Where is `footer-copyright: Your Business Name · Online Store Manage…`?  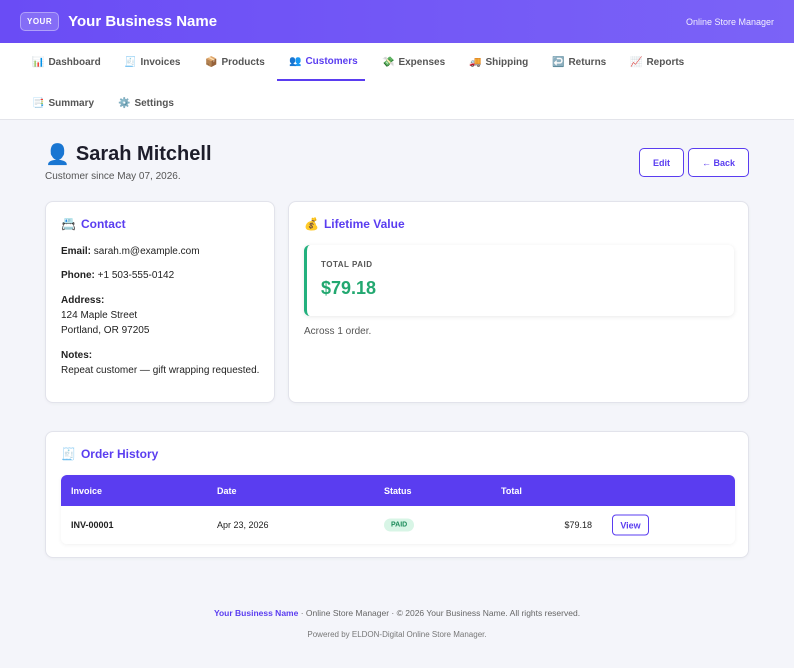
footer-copyright: Your Business Name · Online Store Manage… is located at coordinates (397, 613).